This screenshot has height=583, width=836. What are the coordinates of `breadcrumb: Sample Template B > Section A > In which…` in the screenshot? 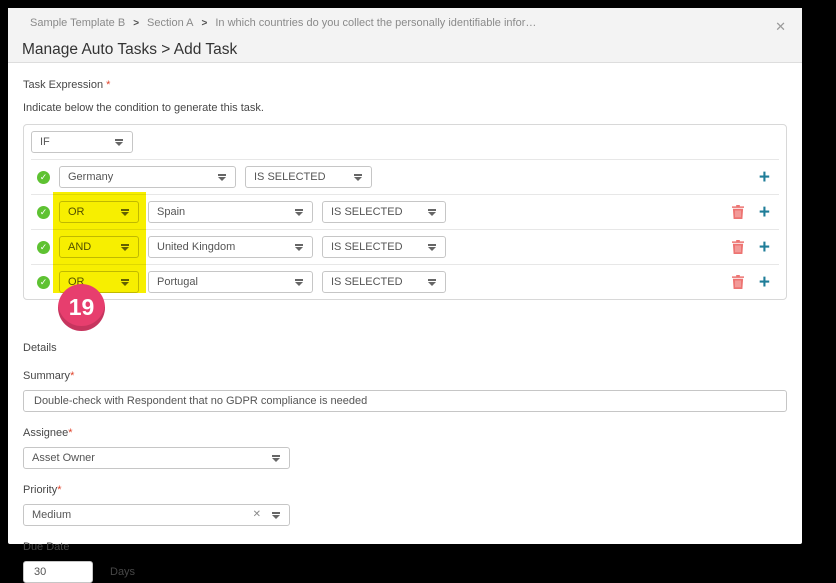 It's located at (283, 23).